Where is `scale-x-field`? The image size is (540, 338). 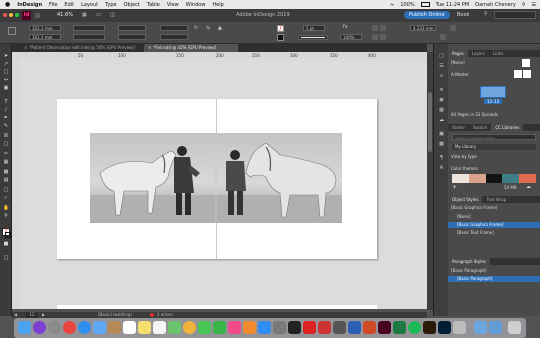
scale-x-field is located at coordinates (132, 28).